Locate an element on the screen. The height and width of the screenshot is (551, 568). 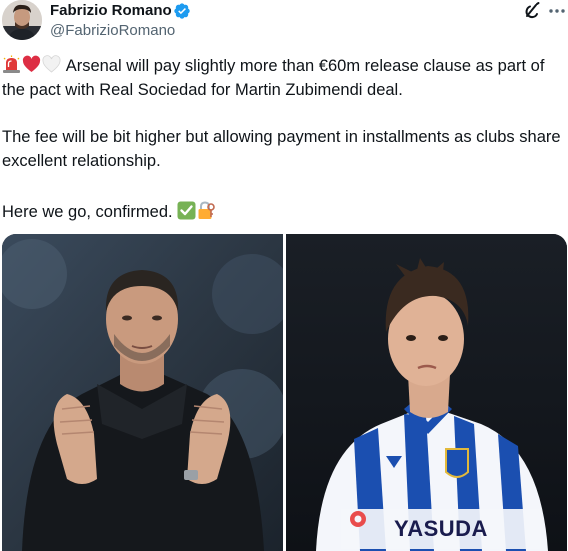
more-options-icon is located at coordinates (557, 11).